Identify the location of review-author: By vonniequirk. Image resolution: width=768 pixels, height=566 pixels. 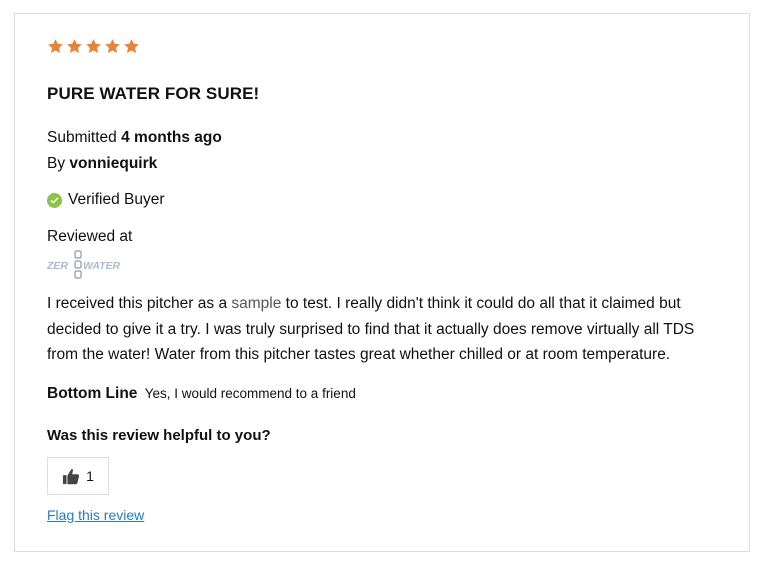
(102, 164).